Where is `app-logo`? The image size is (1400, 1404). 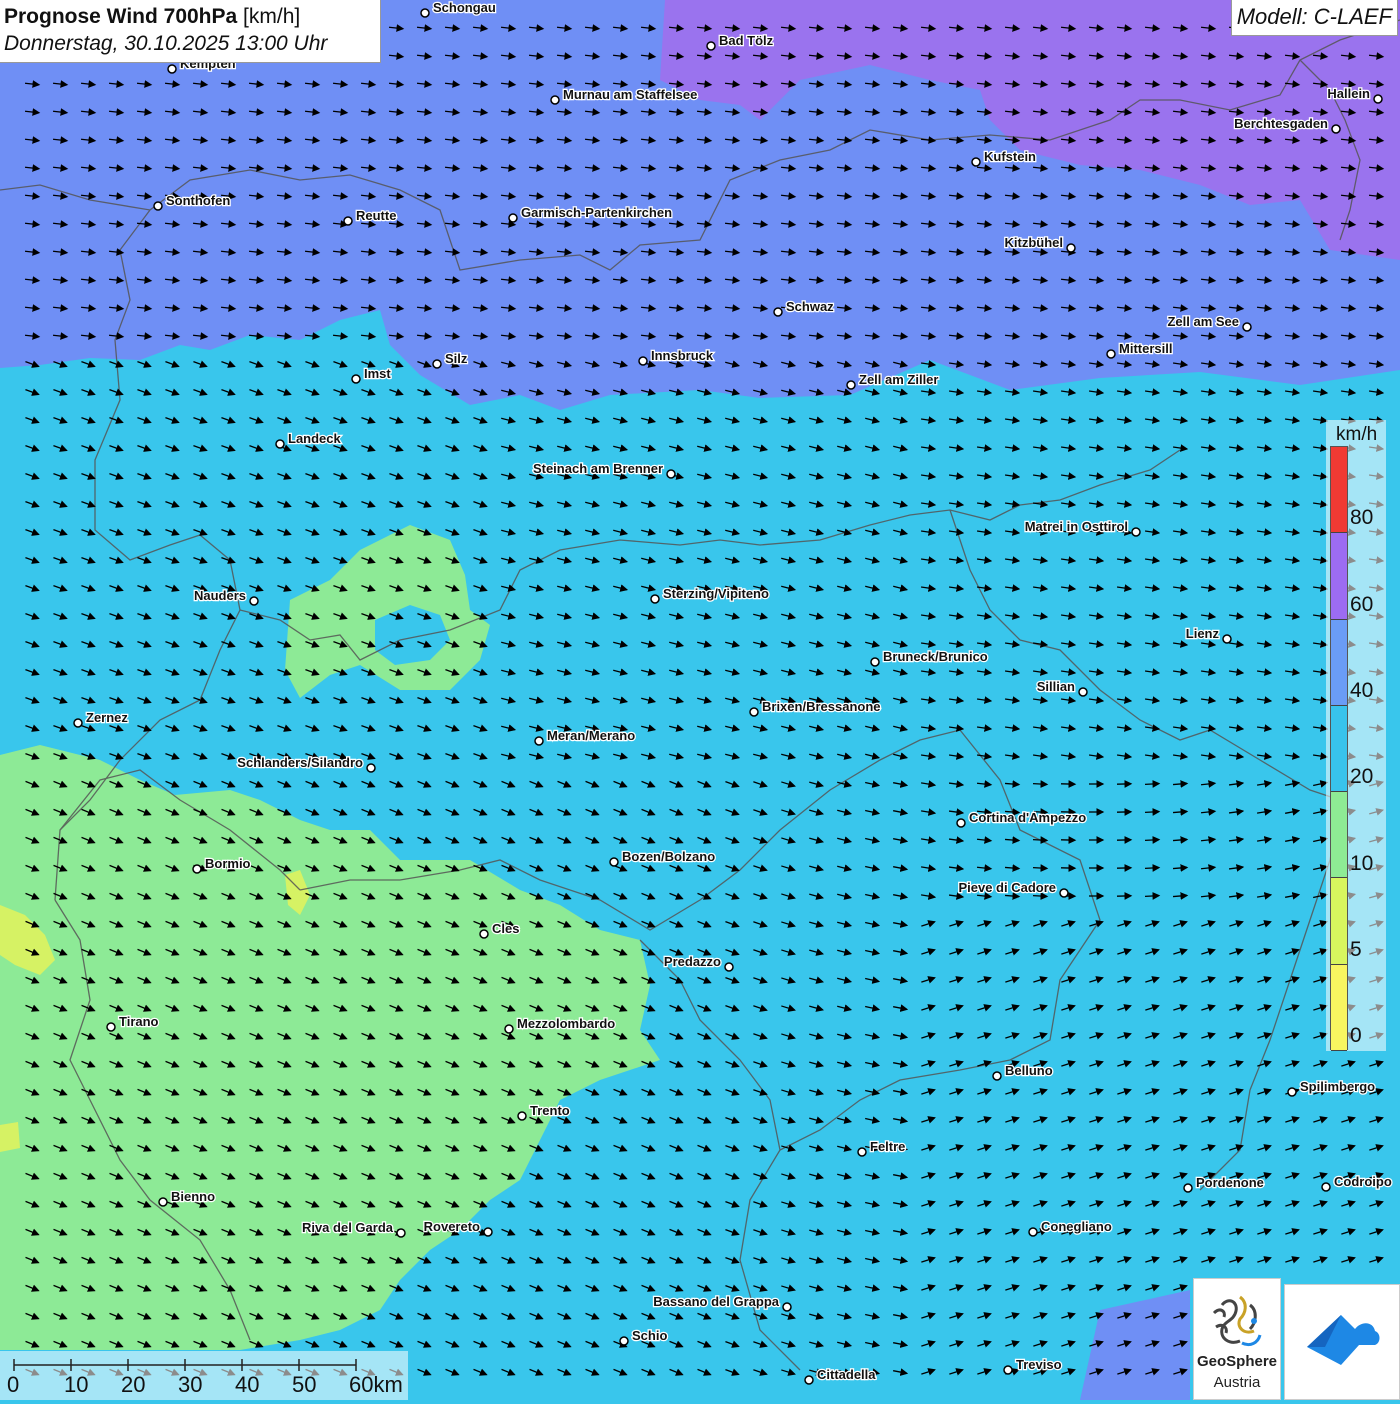 app-logo is located at coordinates (1342, 1342).